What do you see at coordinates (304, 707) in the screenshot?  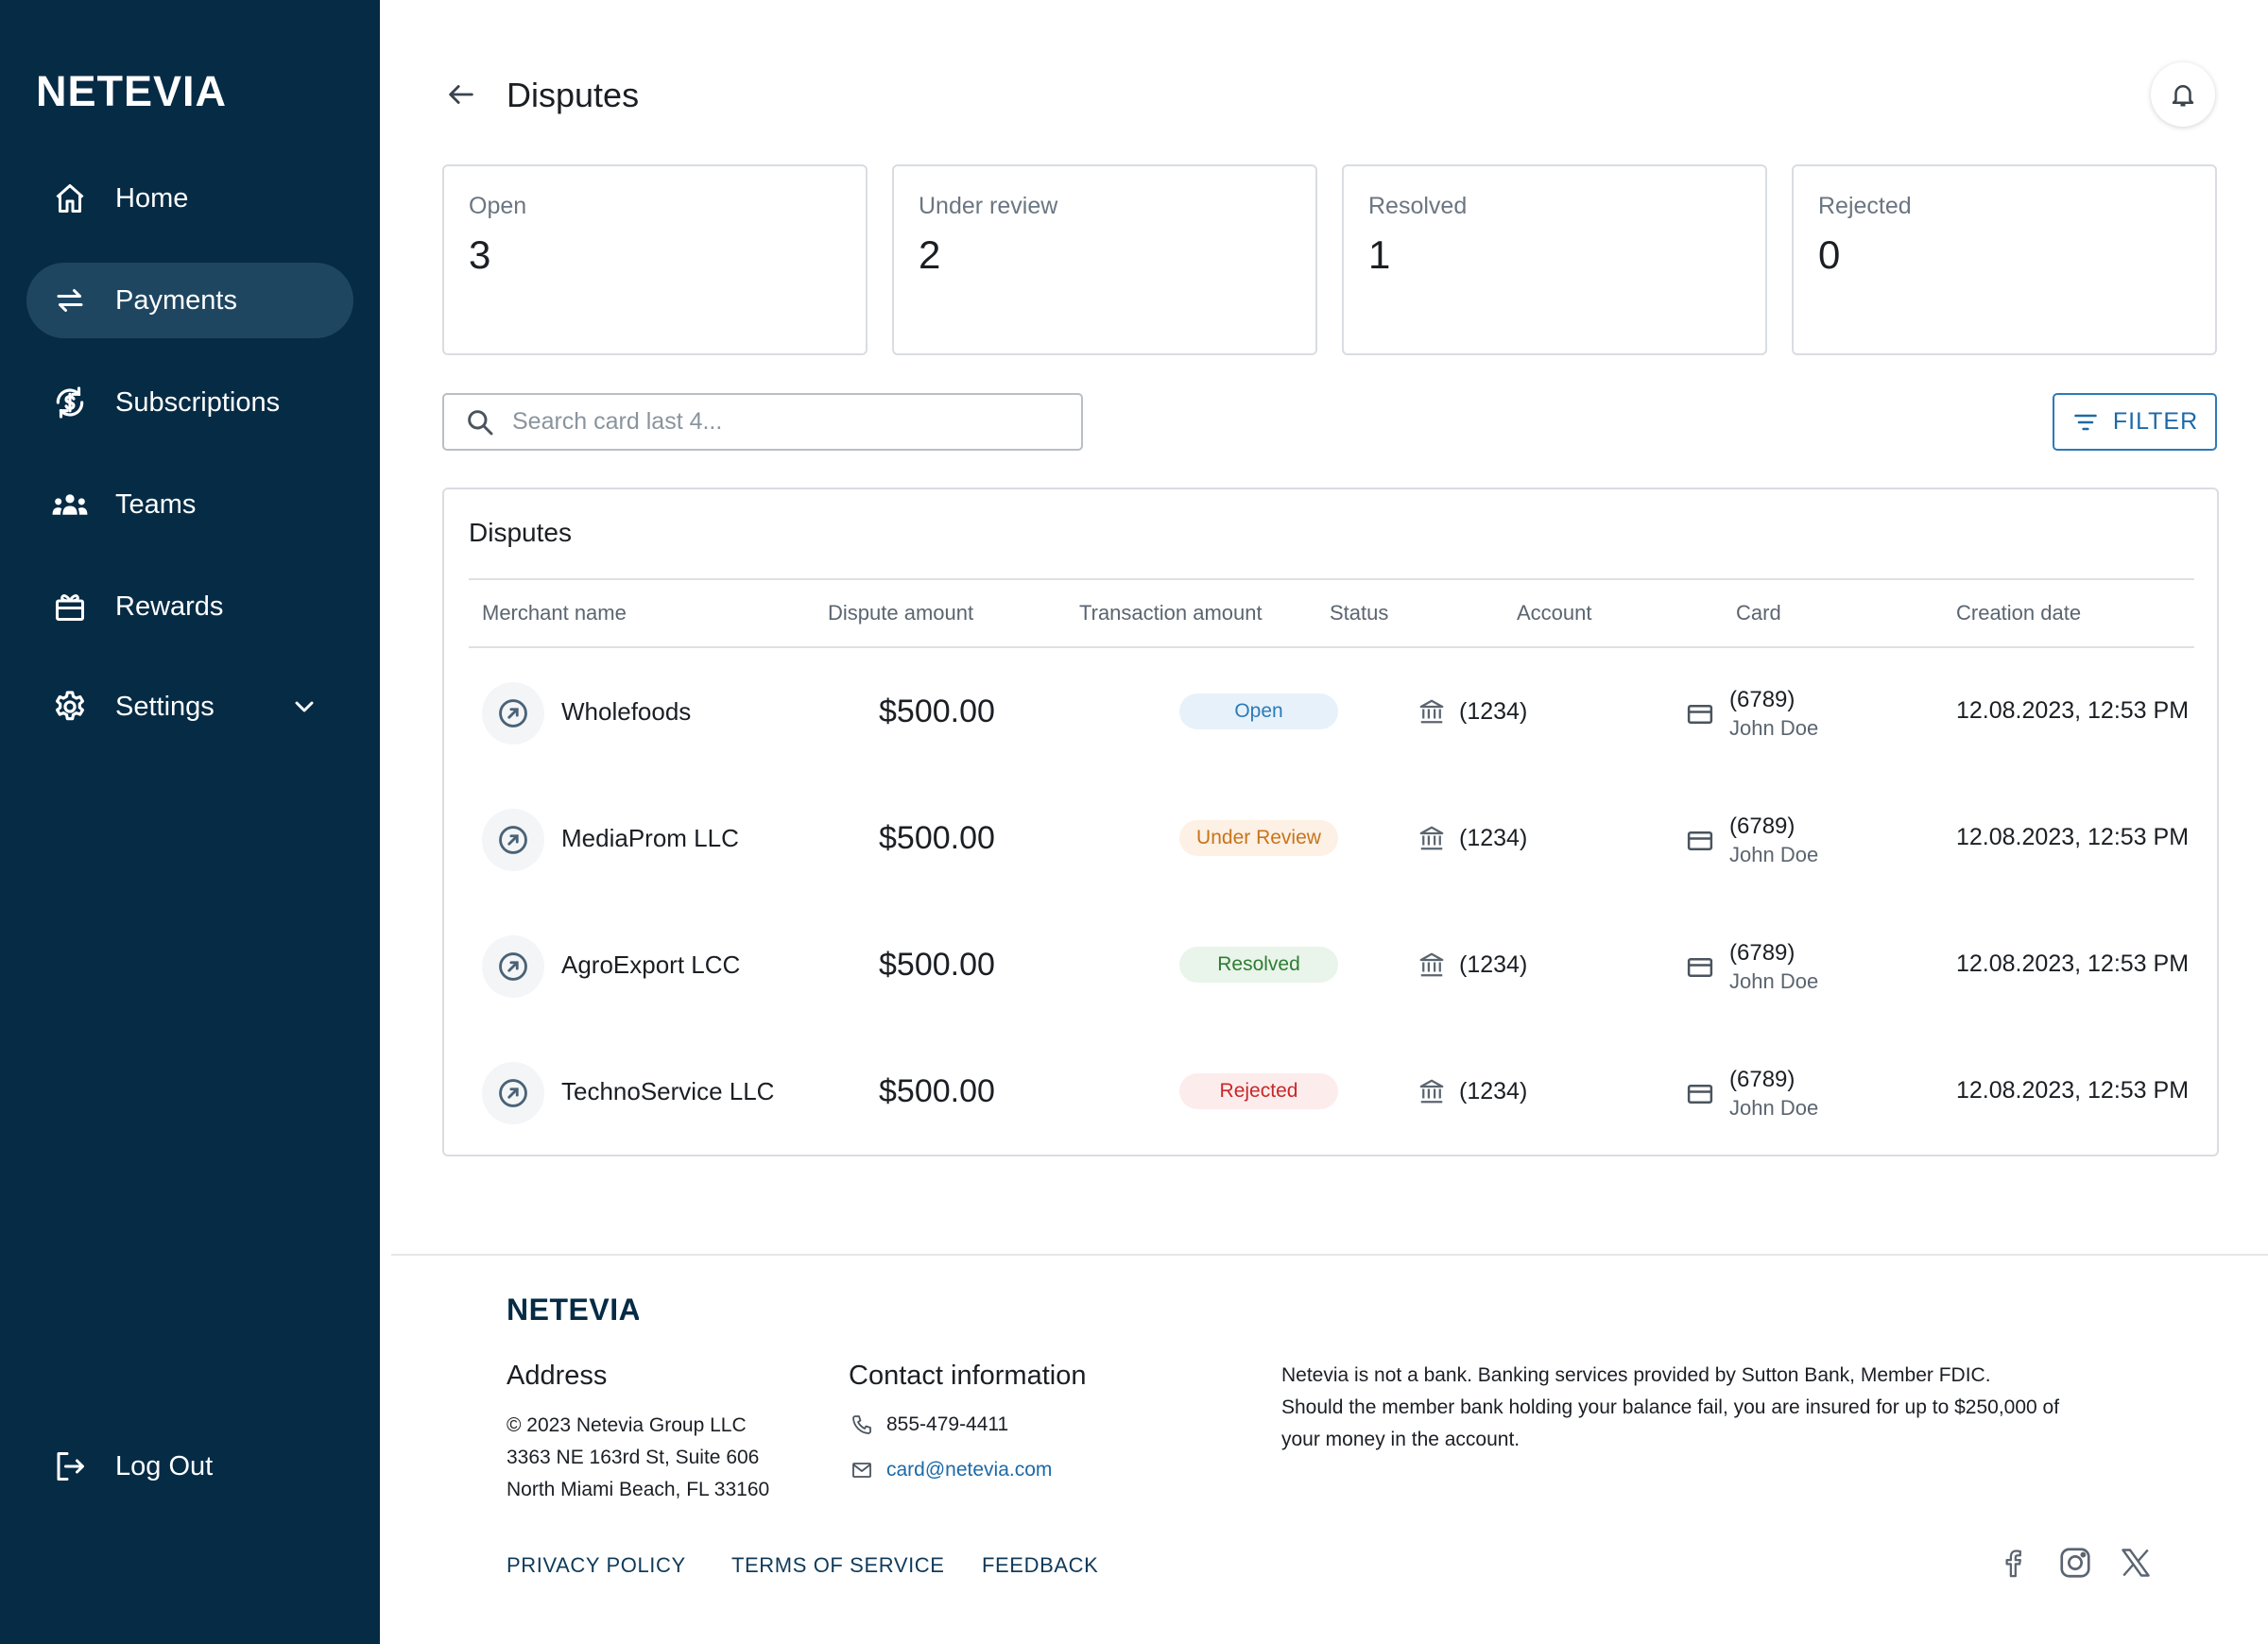 I see `chevron-down-icon` at bounding box center [304, 707].